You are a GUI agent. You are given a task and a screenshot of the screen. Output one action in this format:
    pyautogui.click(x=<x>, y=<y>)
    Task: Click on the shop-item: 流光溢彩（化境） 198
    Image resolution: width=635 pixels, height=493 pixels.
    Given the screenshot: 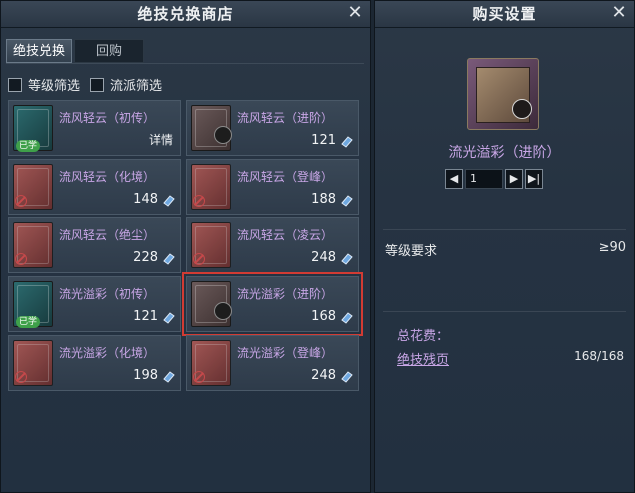 What is the action you would take?
    pyautogui.click(x=94, y=363)
    